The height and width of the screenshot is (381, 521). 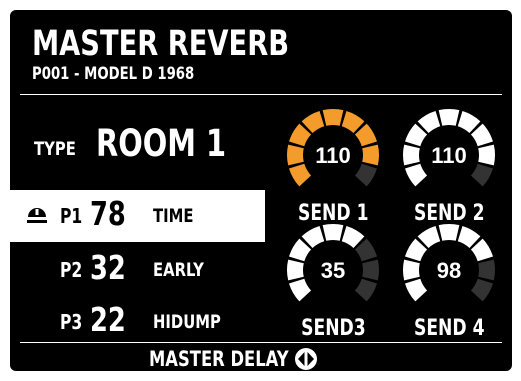 What do you see at coordinates (108, 267) in the screenshot?
I see `param-value: 32` at bounding box center [108, 267].